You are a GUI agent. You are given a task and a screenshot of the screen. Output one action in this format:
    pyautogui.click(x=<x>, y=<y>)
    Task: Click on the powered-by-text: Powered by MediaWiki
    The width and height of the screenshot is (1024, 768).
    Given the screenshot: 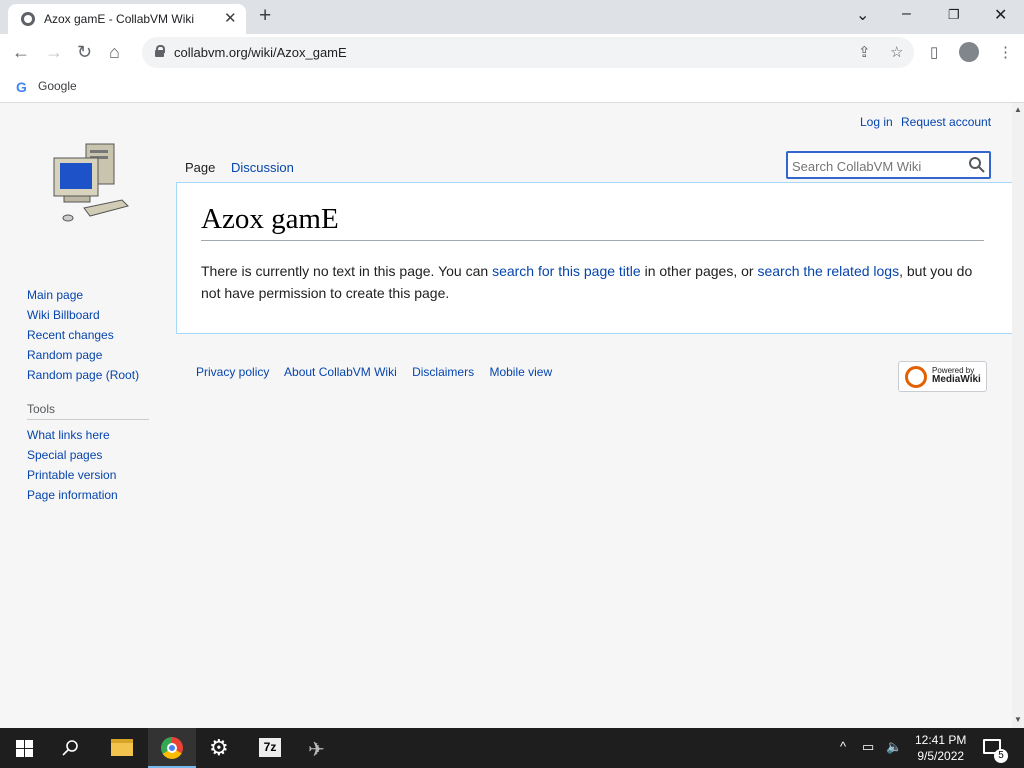 What is the action you would take?
    pyautogui.click(x=956, y=375)
    